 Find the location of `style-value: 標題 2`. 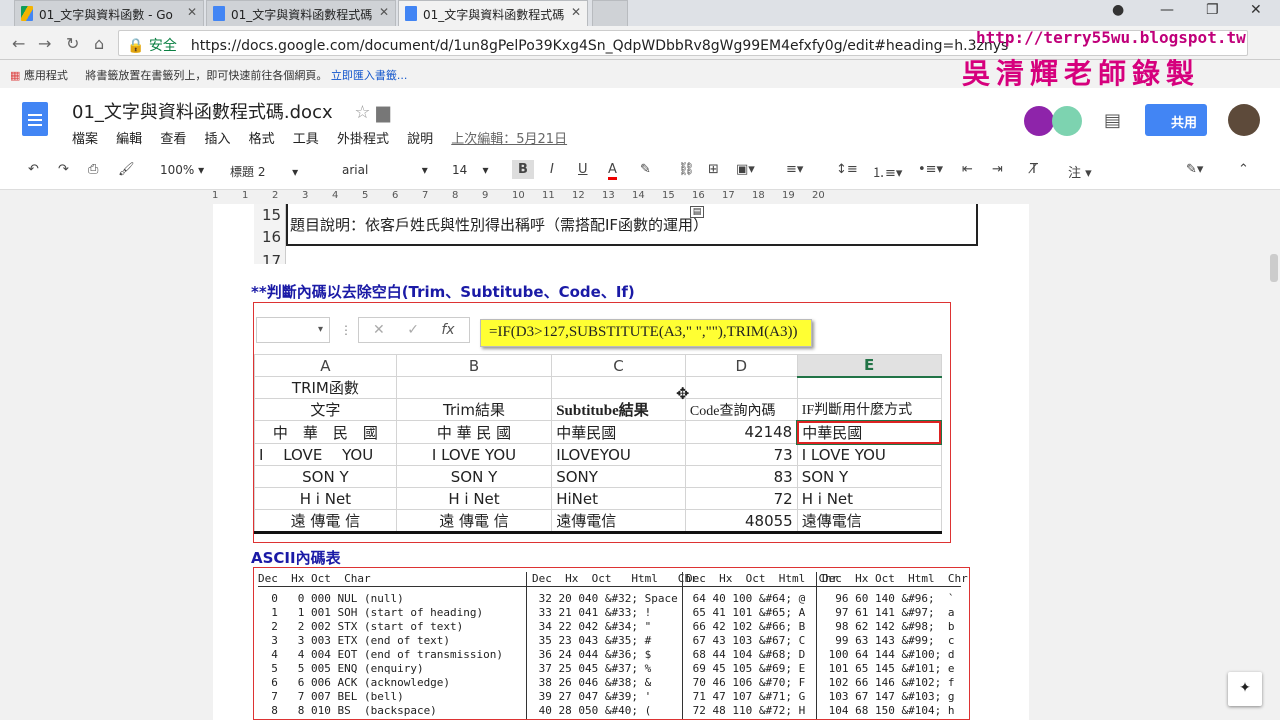

style-value: 標題 2 is located at coordinates (248, 172).